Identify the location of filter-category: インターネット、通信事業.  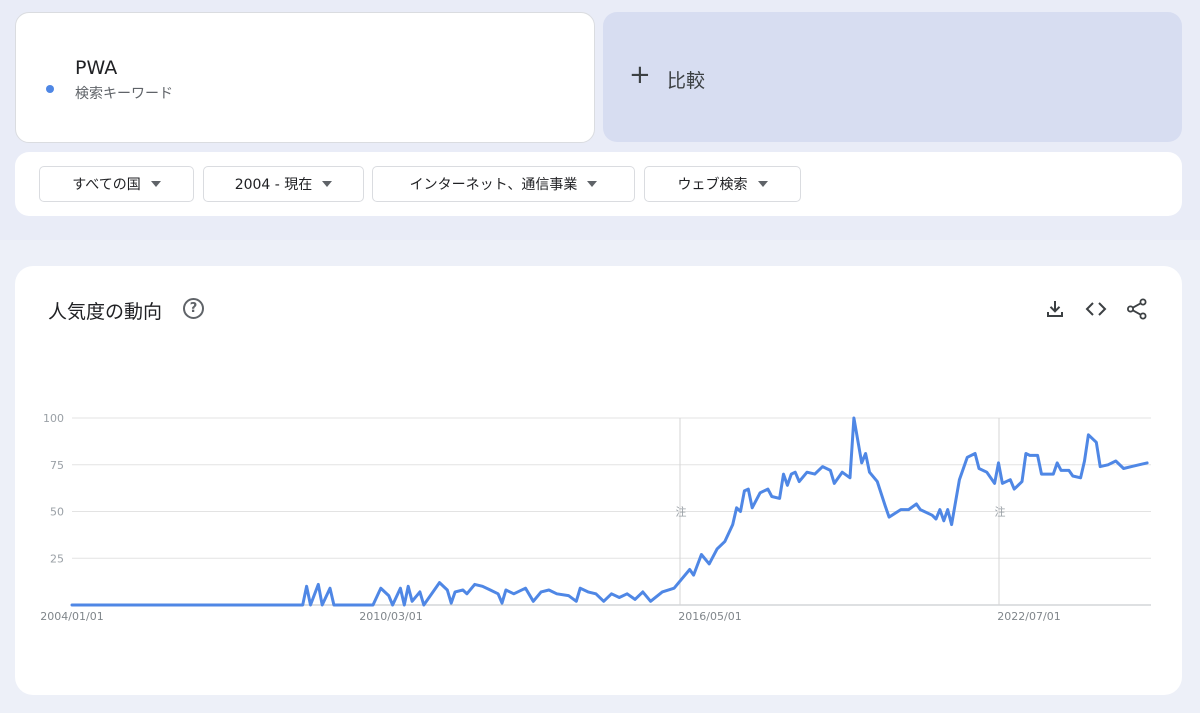
(503, 184).